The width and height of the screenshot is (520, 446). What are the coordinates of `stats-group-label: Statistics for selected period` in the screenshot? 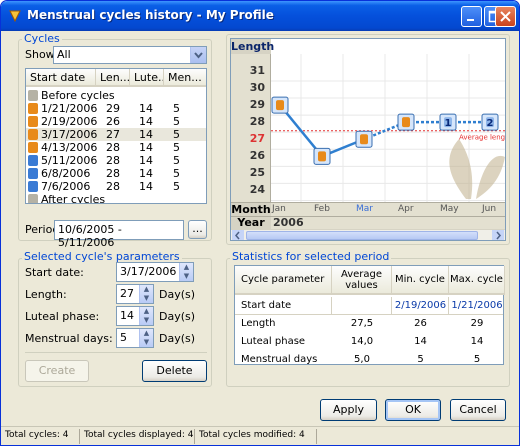 It's located at (311, 256).